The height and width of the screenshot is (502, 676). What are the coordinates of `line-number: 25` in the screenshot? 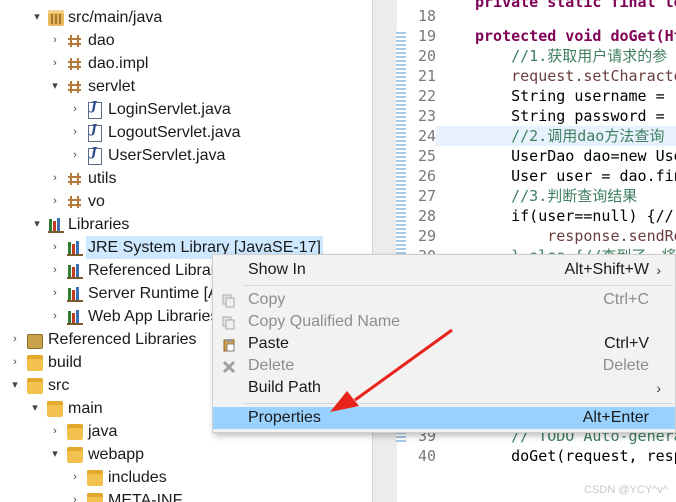 It's located at (426, 156).